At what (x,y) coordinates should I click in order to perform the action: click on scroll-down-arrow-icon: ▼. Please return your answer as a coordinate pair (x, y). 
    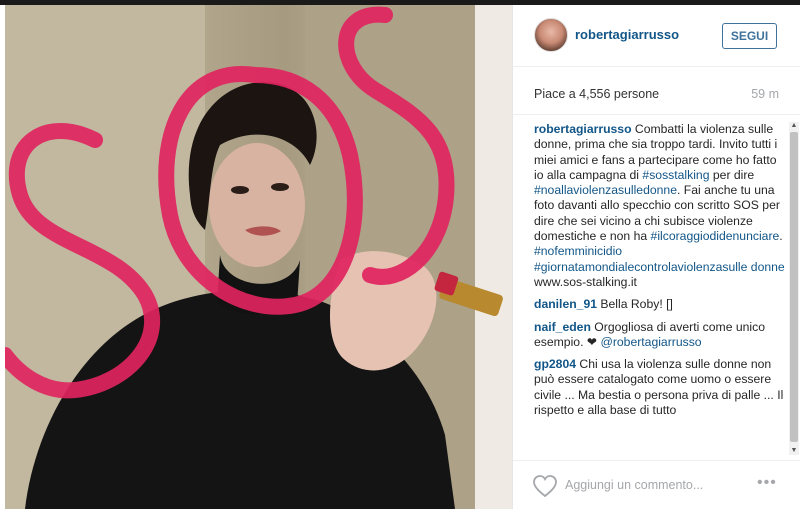
    Looking at the image, I should click on (794, 451).